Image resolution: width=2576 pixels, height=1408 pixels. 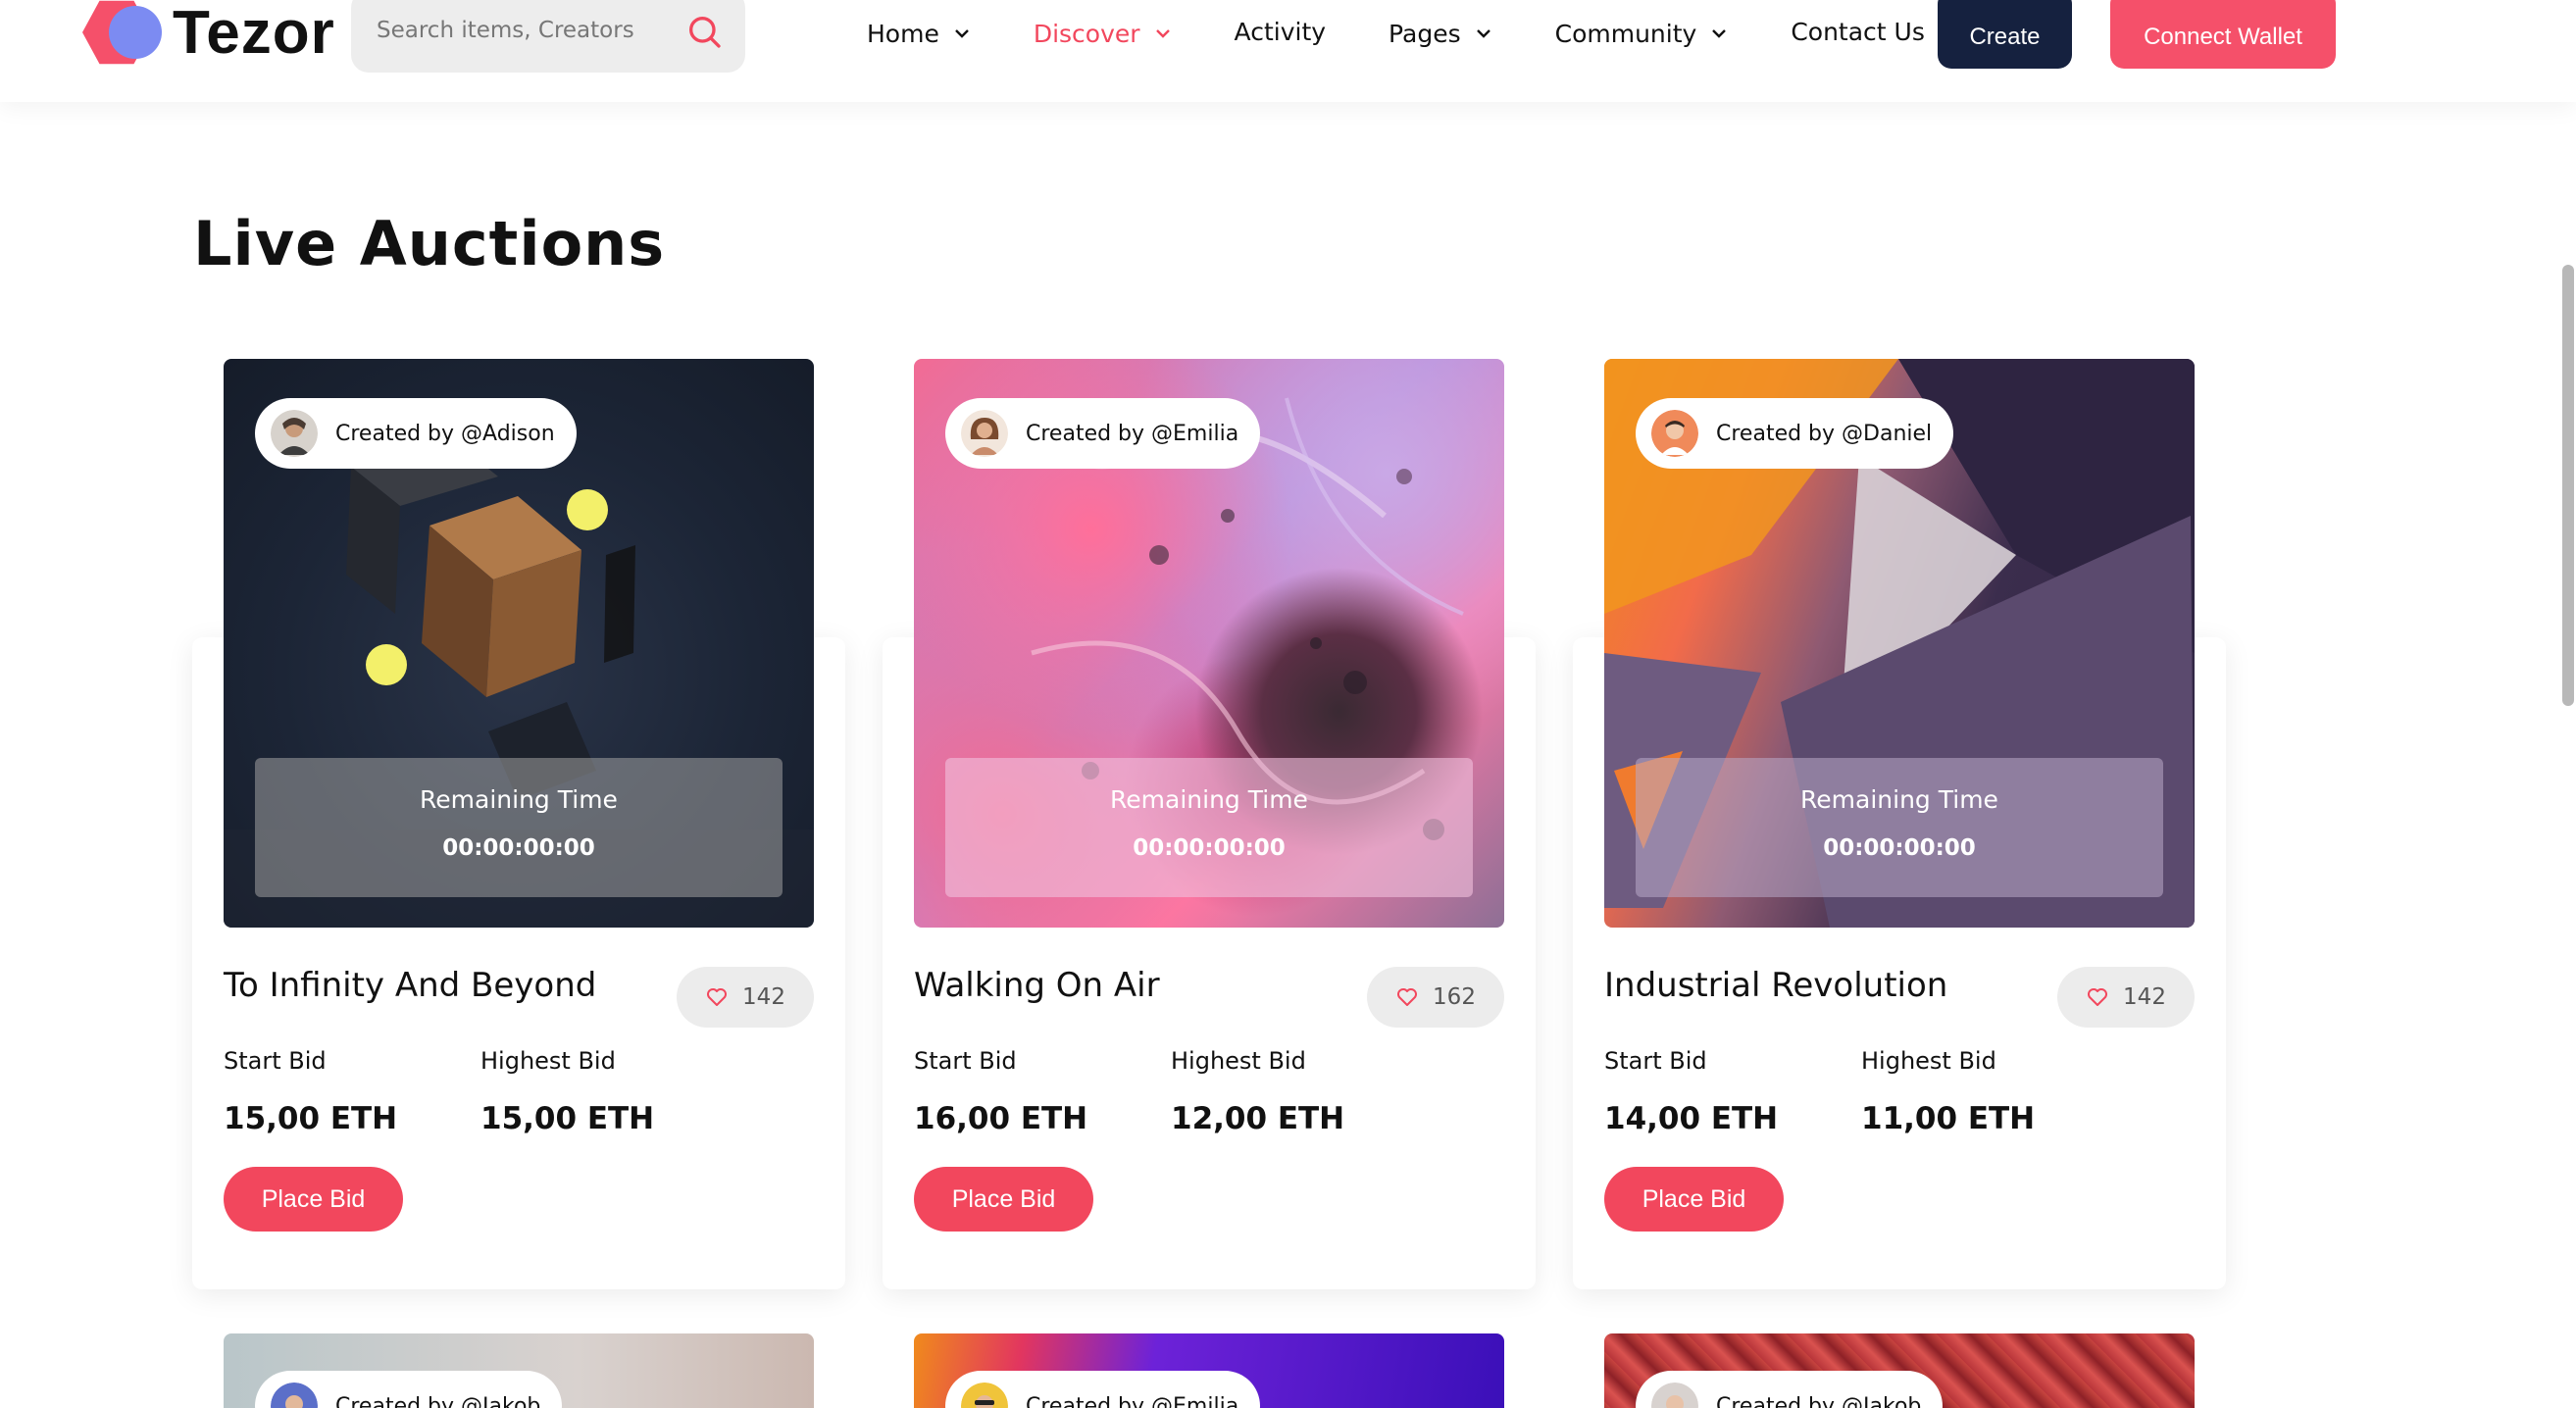 I want to click on highest-bid-value: 15,00 ETH, so click(x=567, y=1118).